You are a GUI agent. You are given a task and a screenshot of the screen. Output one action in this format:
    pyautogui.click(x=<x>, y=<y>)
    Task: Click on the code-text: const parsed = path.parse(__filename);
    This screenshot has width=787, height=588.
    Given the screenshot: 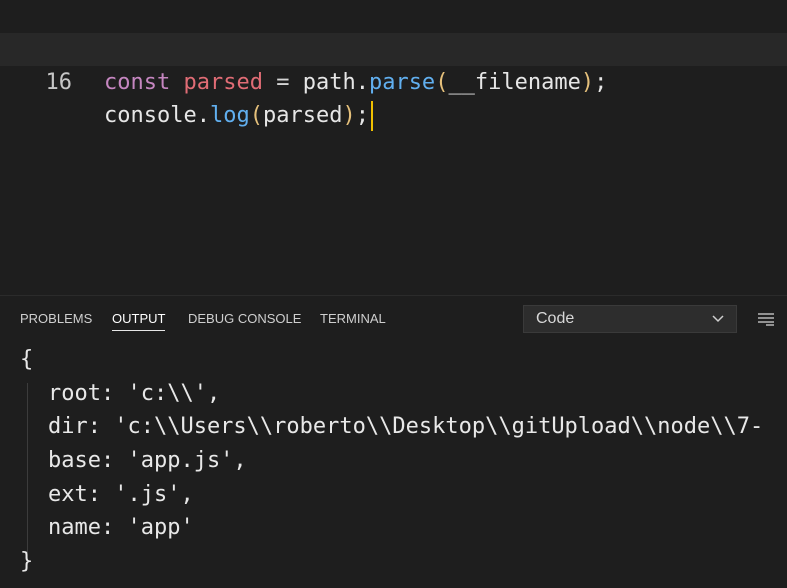 What is the action you would take?
    pyautogui.click(x=355, y=82)
    